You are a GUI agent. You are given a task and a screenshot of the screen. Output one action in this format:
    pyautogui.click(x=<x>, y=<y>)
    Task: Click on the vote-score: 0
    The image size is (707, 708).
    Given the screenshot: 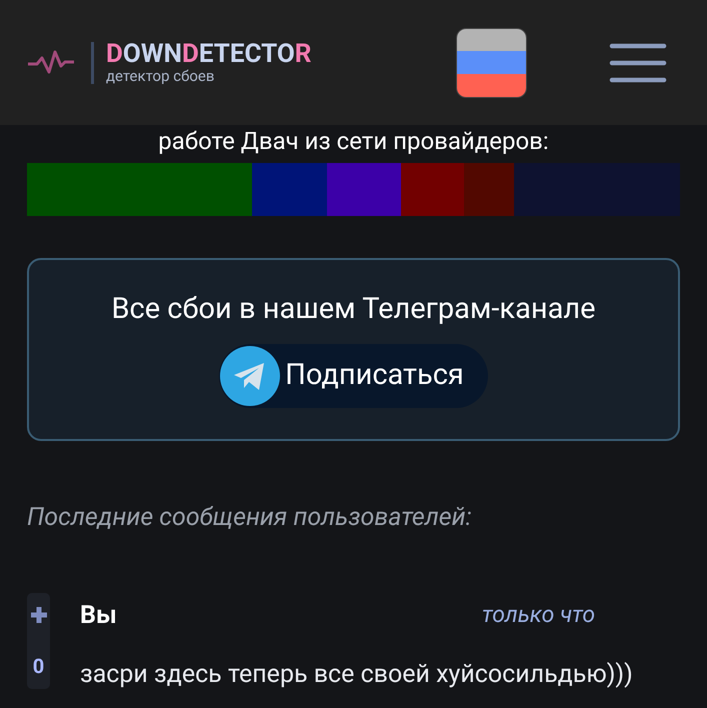 What is the action you would take?
    pyautogui.click(x=38, y=665)
    